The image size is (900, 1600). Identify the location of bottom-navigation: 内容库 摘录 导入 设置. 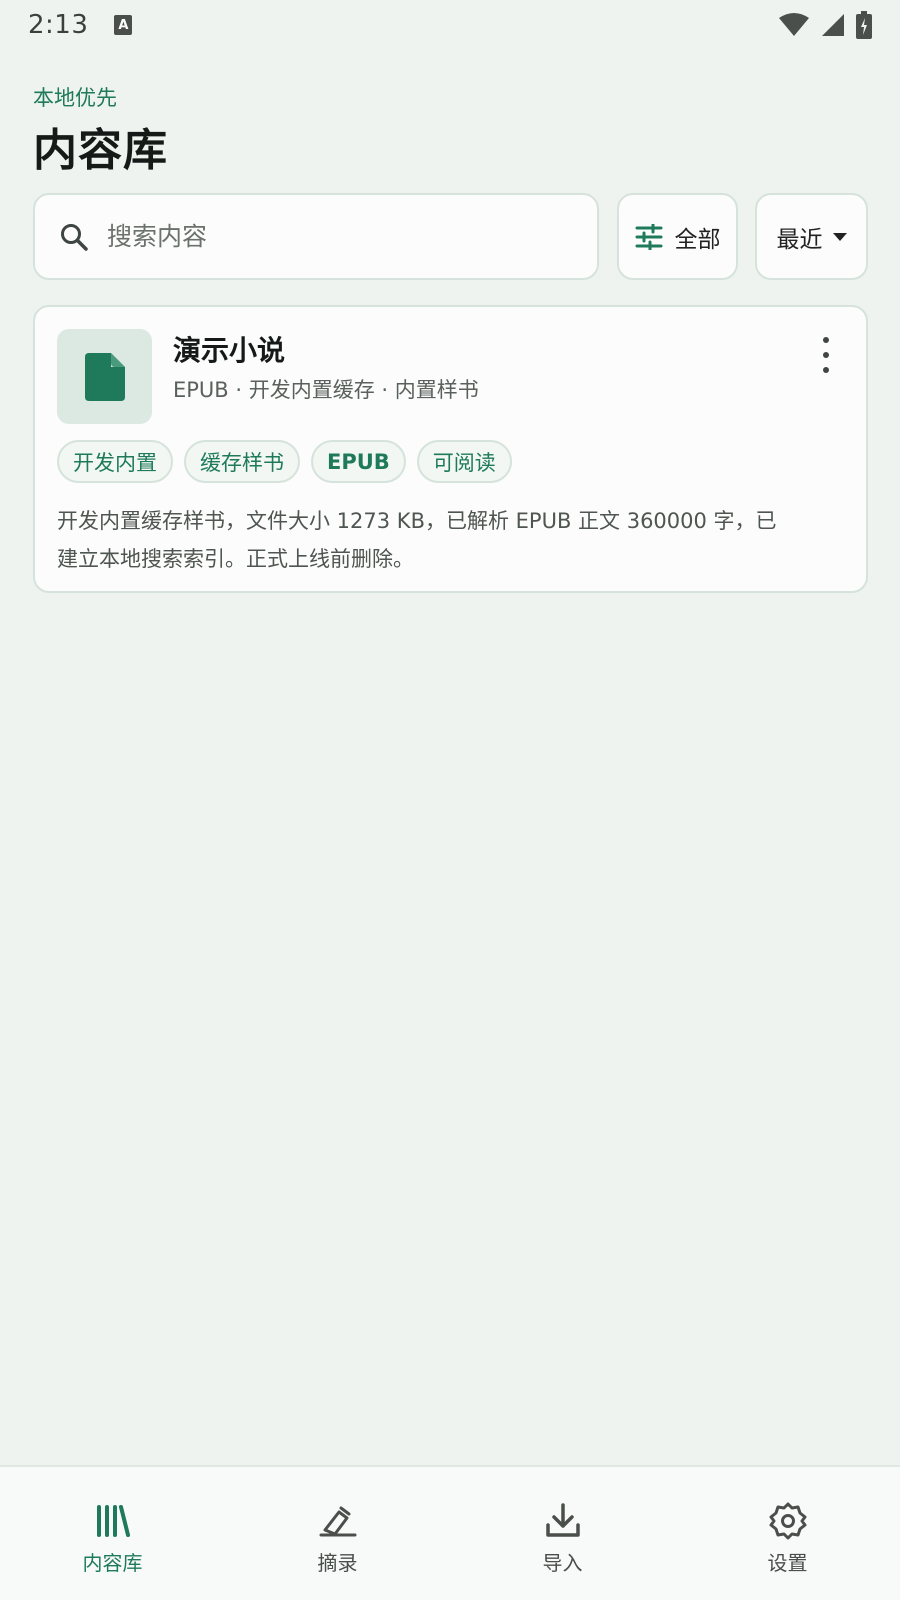
(450, 1532).